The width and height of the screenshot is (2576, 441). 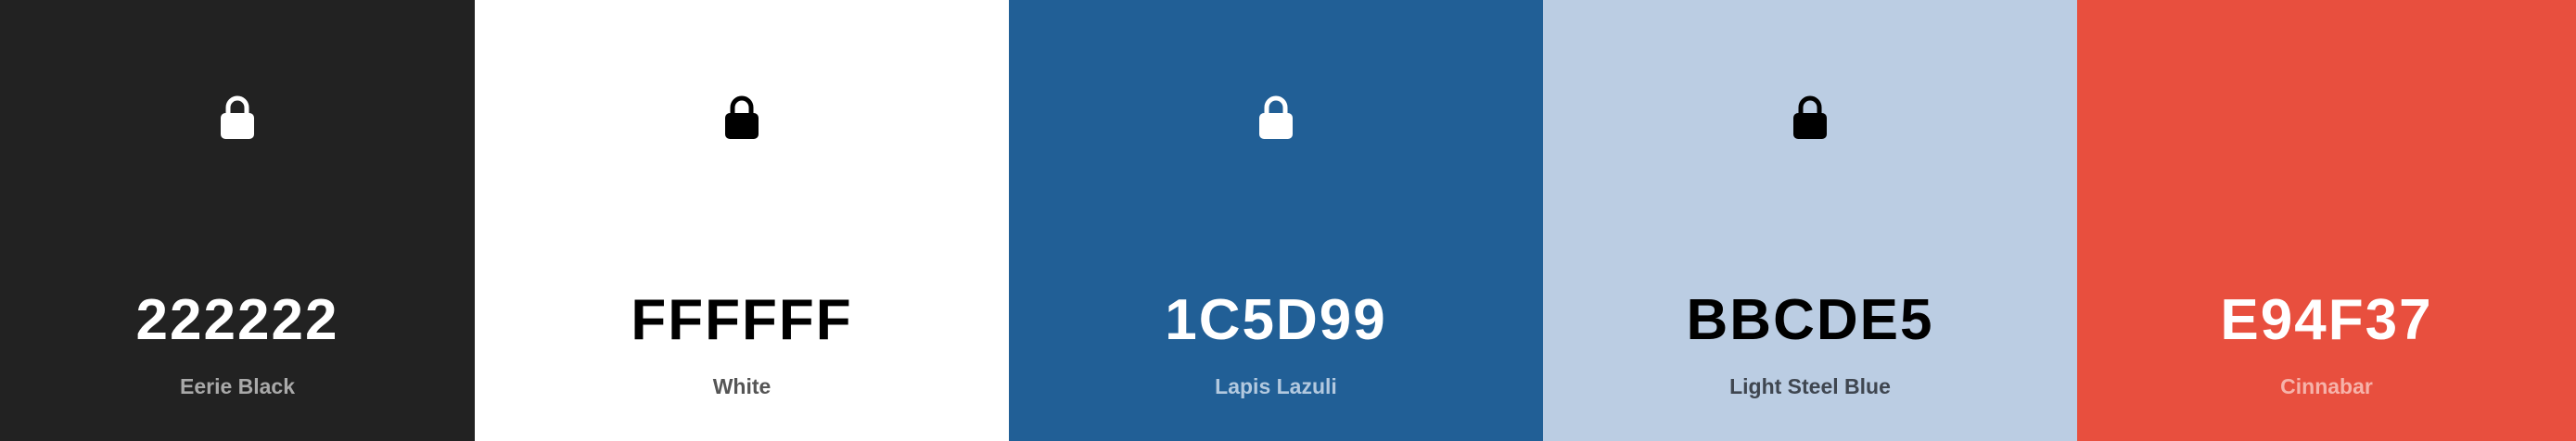 What do you see at coordinates (238, 320) in the screenshot?
I see `hex-code: 222222` at bounding box center [238, 320].